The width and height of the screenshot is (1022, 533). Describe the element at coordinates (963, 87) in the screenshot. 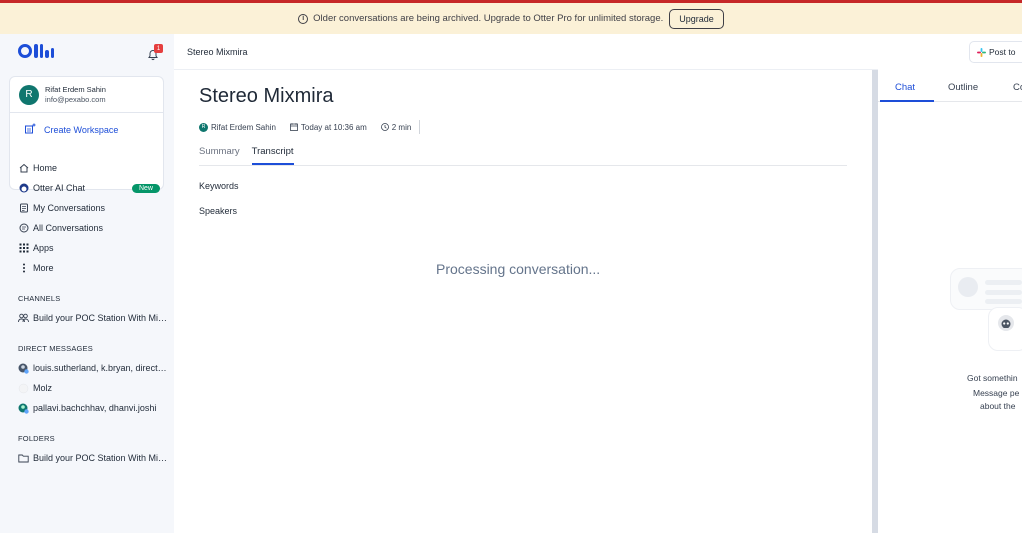

I see `tab-outline: Outline` at that location.